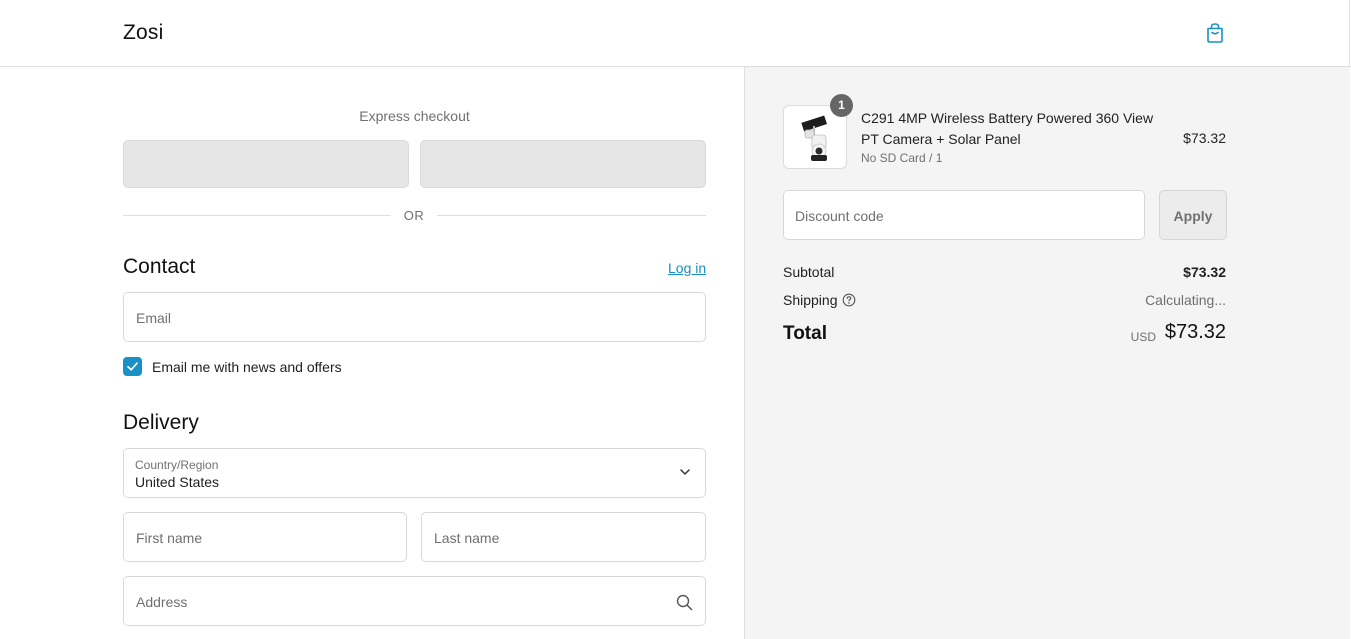  What do you see at coordinates (902, 158) in the screenshot?
I see `product-variant: No SD Card / 1` at bounding box center [902, 158].